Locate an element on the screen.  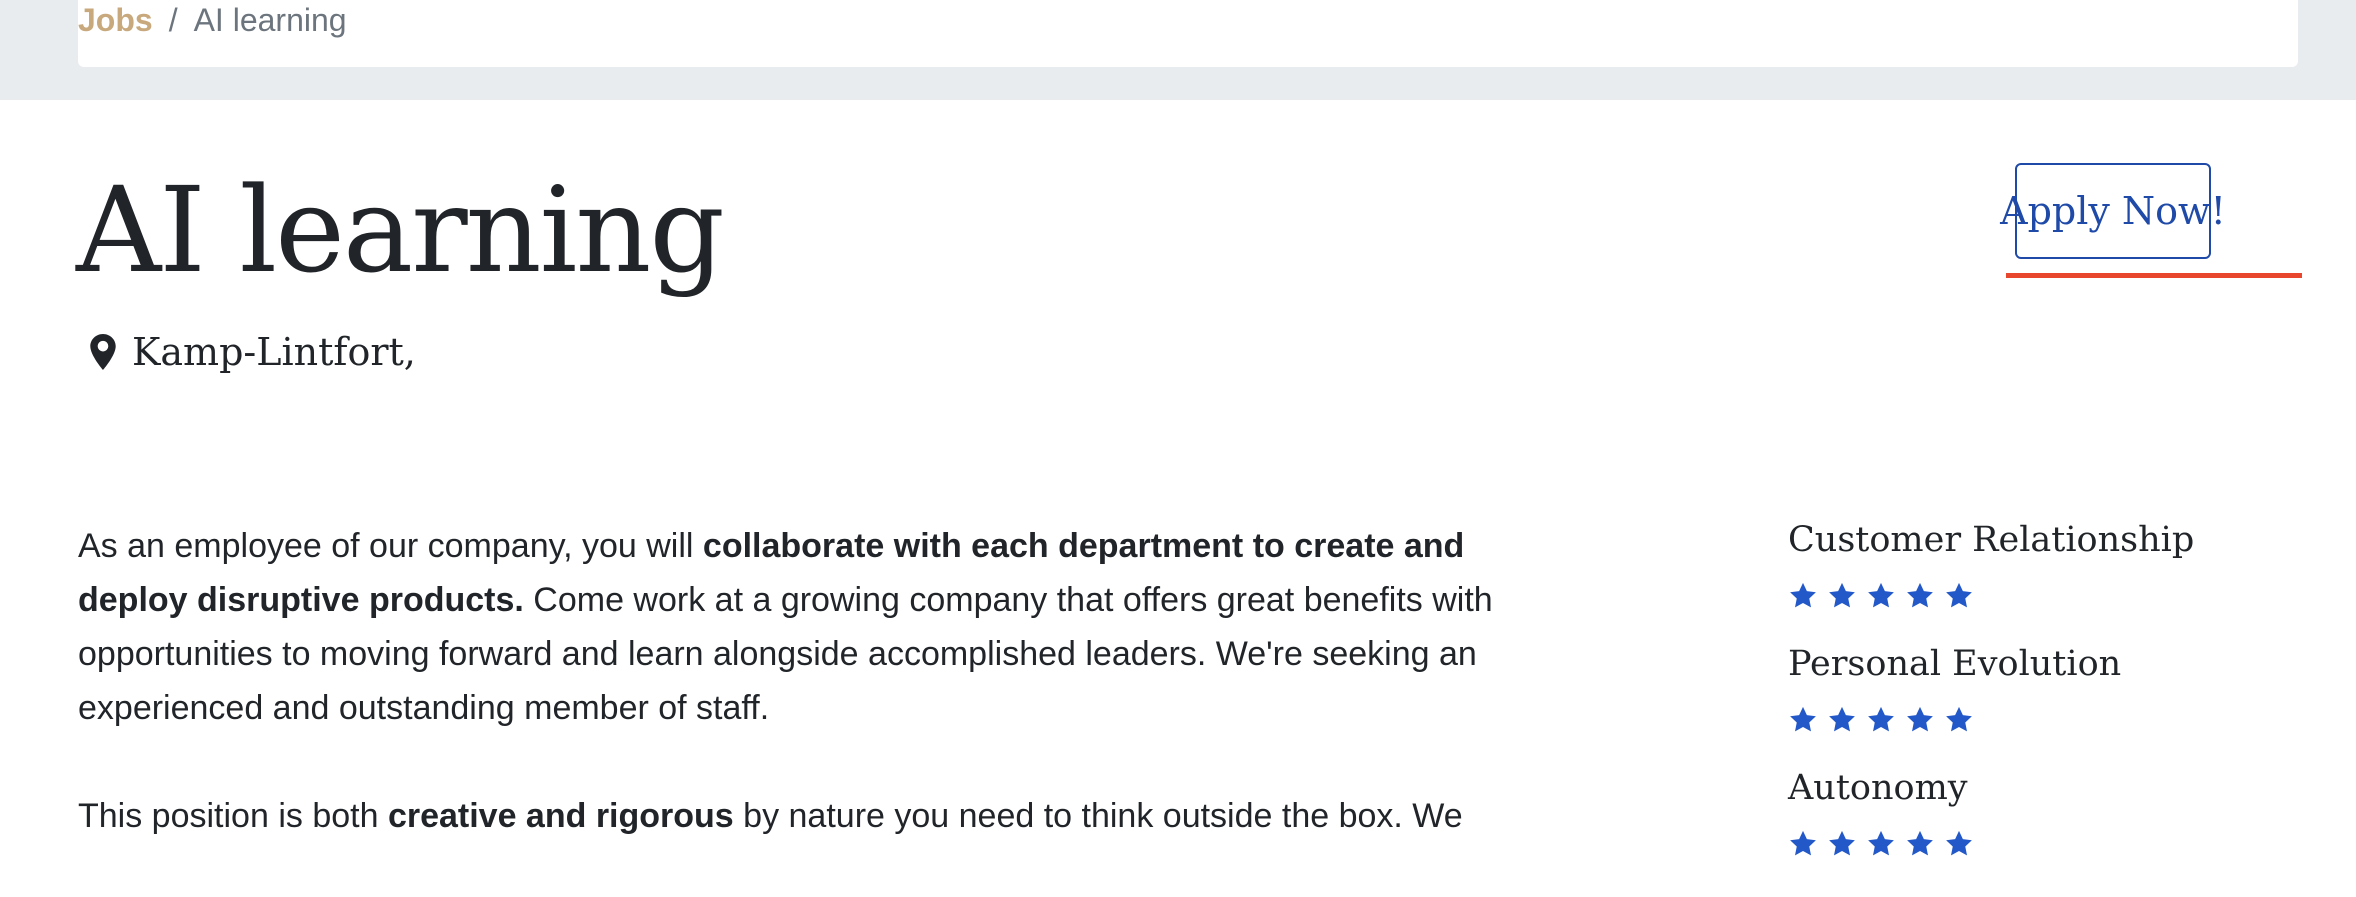
breadcrumb-jobs-link: Jobs is located at coordinates (115, 20).